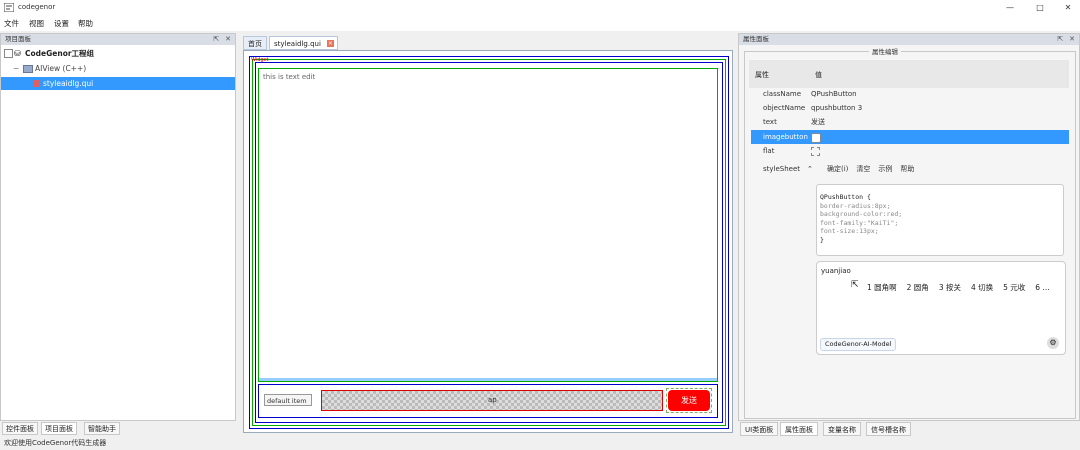 This screenshot has width=1080, height=450. What do you see at coordinates (297, 44) in the screenshot?
I see `tab-ui-file-label: styleaidlg.qui` at bounding box center [297, 44].